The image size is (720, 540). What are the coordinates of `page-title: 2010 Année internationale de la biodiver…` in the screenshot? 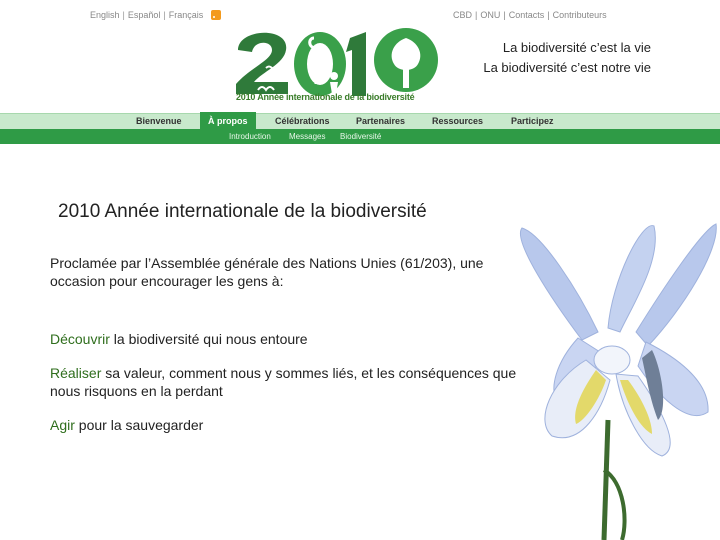 It's located at (242, 211).